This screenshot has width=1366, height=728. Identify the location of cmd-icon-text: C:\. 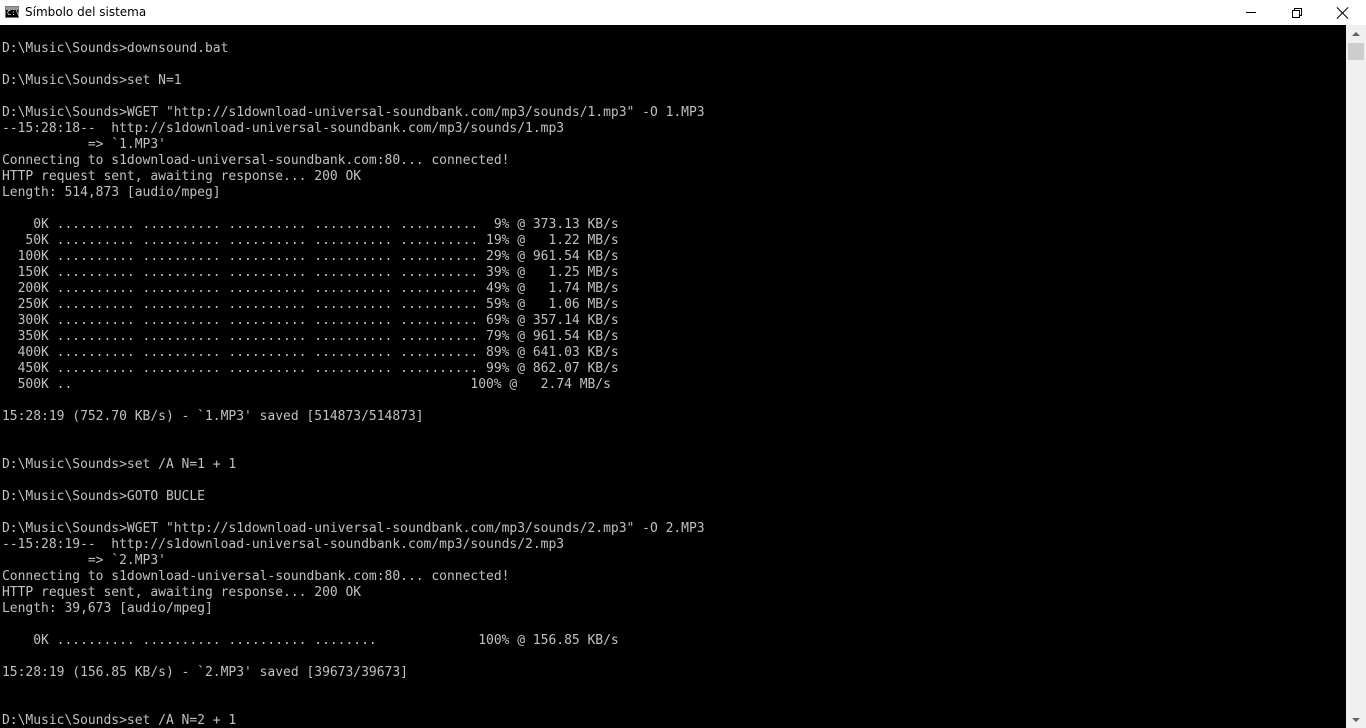
(13, 13).